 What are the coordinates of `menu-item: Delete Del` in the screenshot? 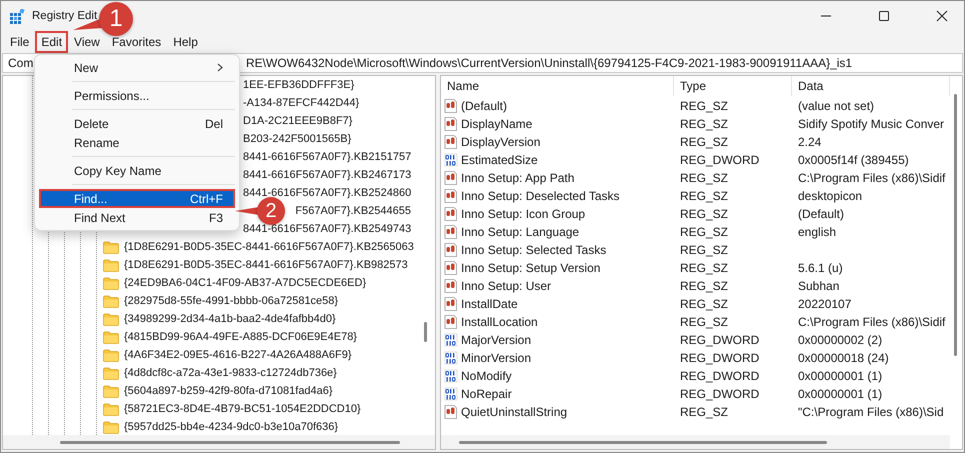 It's located at (137, 123).